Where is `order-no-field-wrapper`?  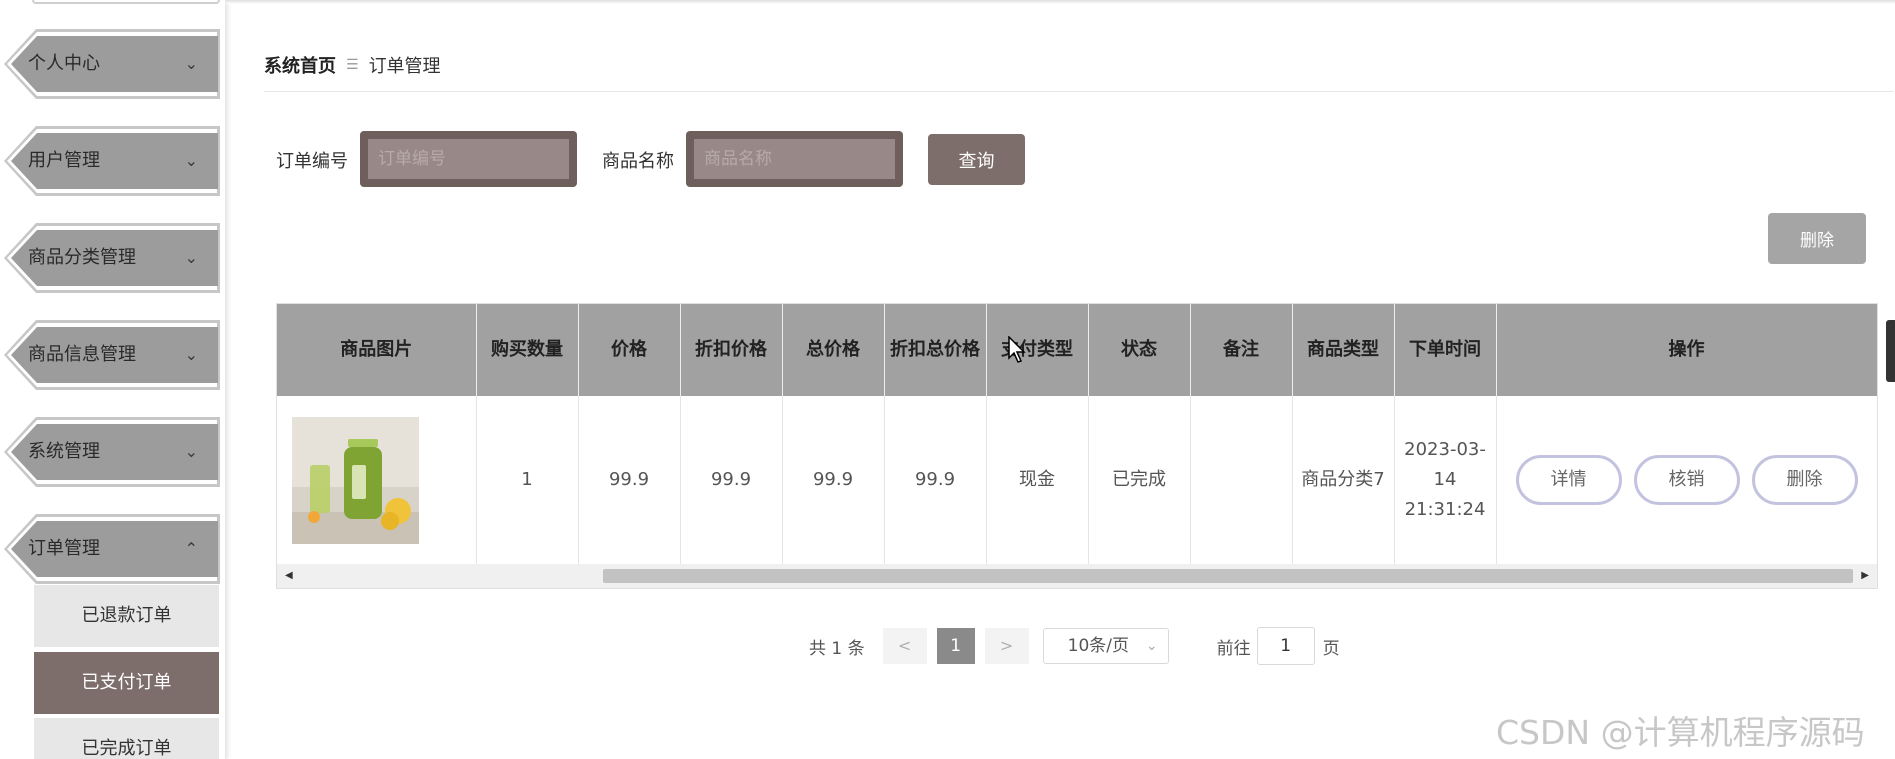
order-no-field-wrapper is located at coordinates (468, 159).